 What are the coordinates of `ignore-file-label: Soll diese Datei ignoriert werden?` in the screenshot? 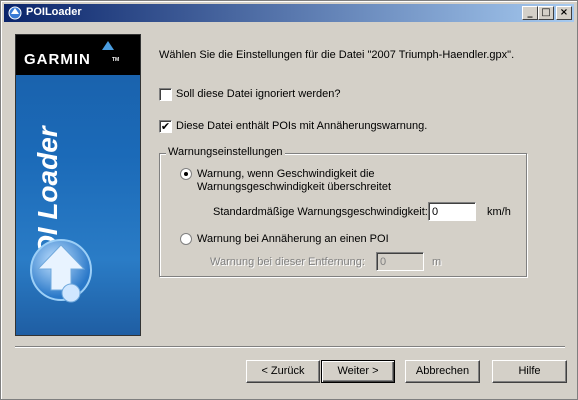 It's located at (258, 94).